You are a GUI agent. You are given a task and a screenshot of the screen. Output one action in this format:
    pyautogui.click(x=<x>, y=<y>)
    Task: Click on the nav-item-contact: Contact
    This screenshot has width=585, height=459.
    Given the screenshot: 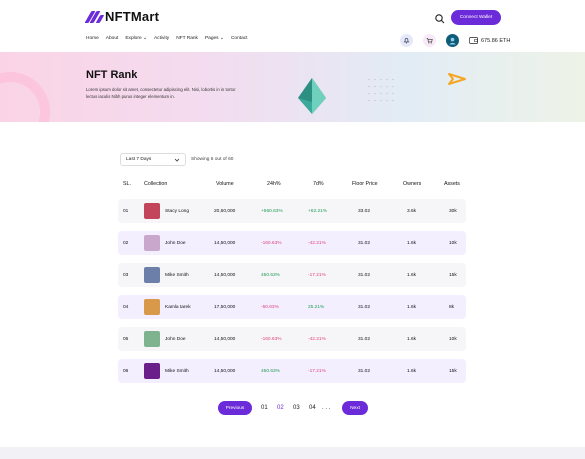 What is the action you would take?
    pyautogui.click(x=239, y=38)
    